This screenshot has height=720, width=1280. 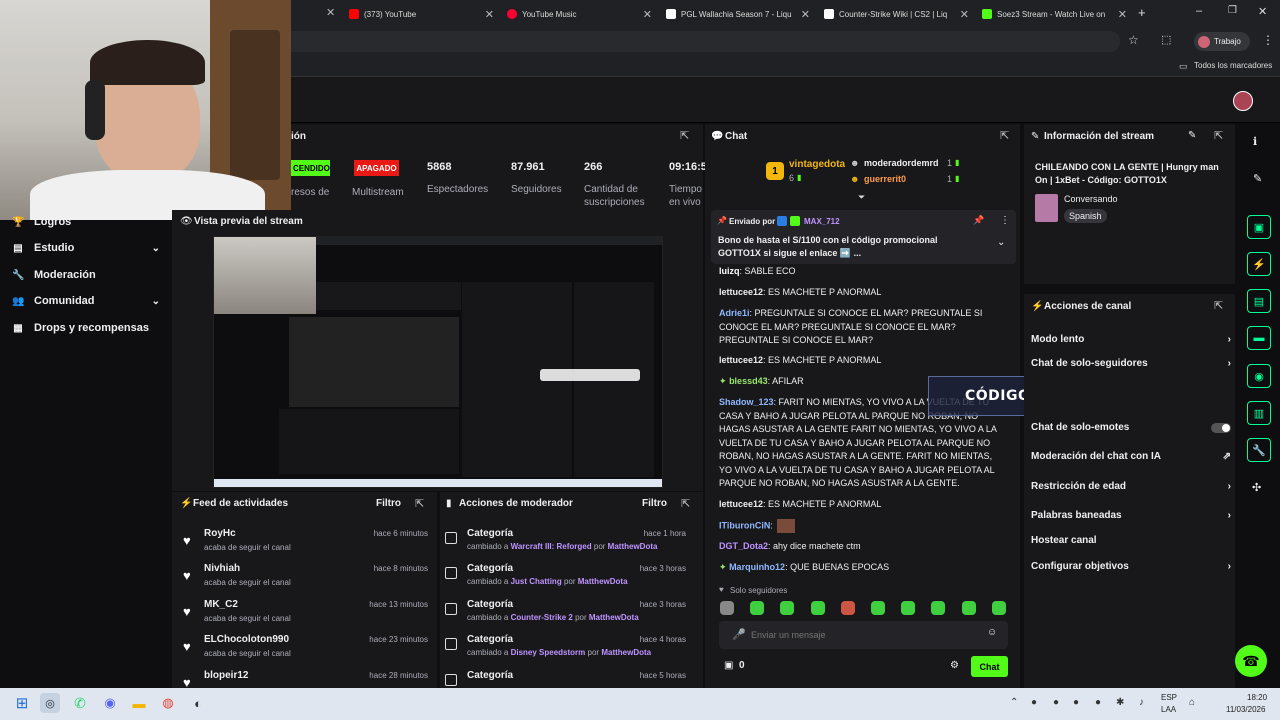 I want to click on bluetooth-icon: ✱, so click(x=1120, y=702).